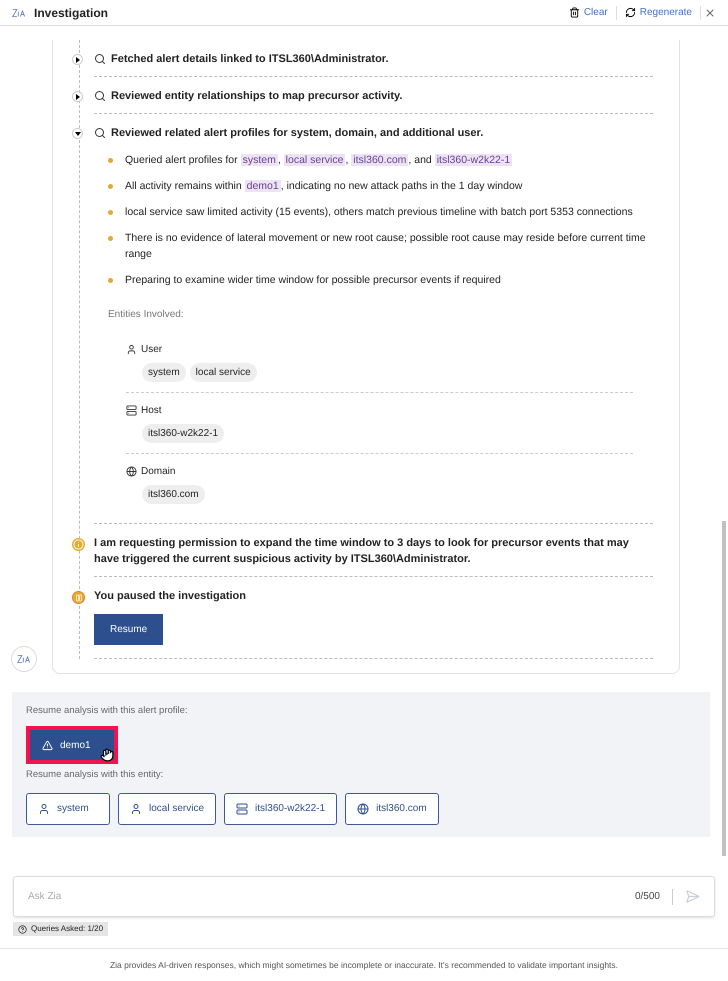 The width and height of the screenshot is (728, 981). I want to click on finding-text: local service saw limited activity (15 events), others match previous timeline with batch port 5353 connections, so click(379, 212).